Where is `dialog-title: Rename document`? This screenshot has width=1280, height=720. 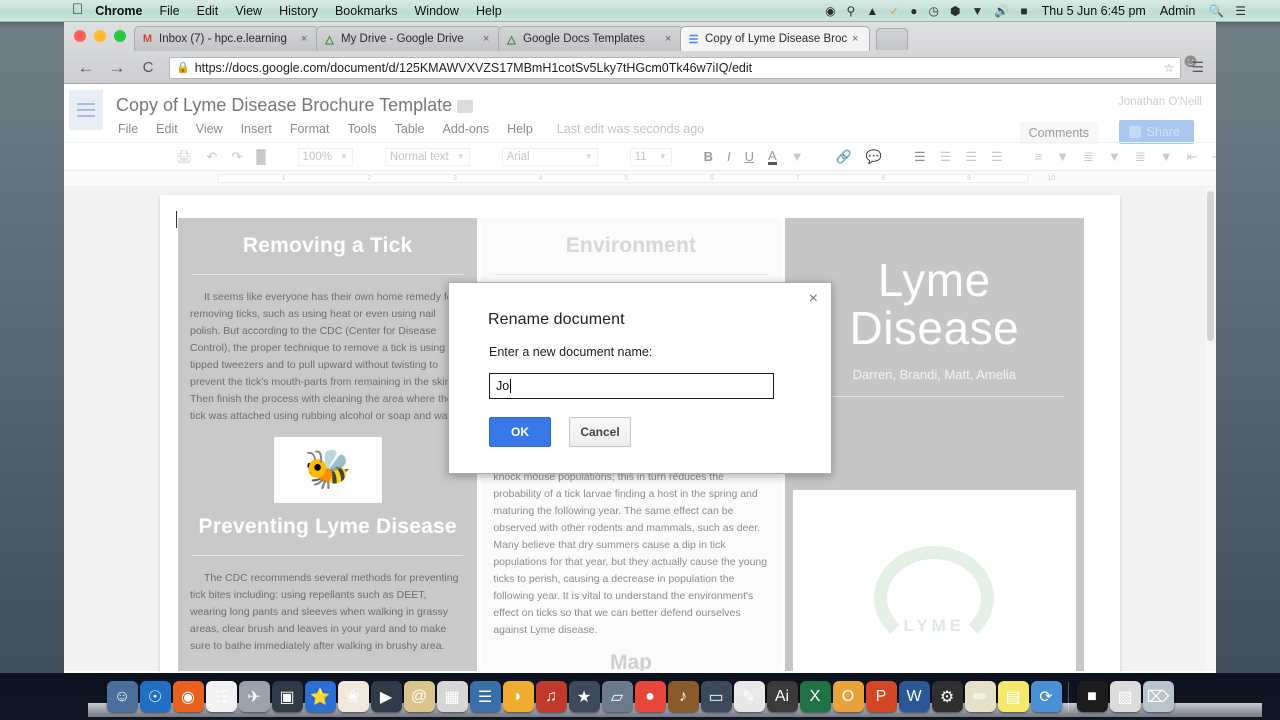 dialog-title: Rename document is located at coordinates (556, 319).